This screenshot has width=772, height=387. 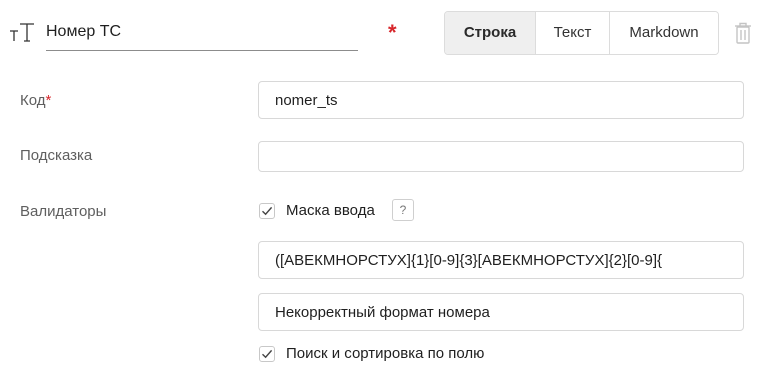 I want to click on validators-label: Валидаторы, so click(x=63, y=211).